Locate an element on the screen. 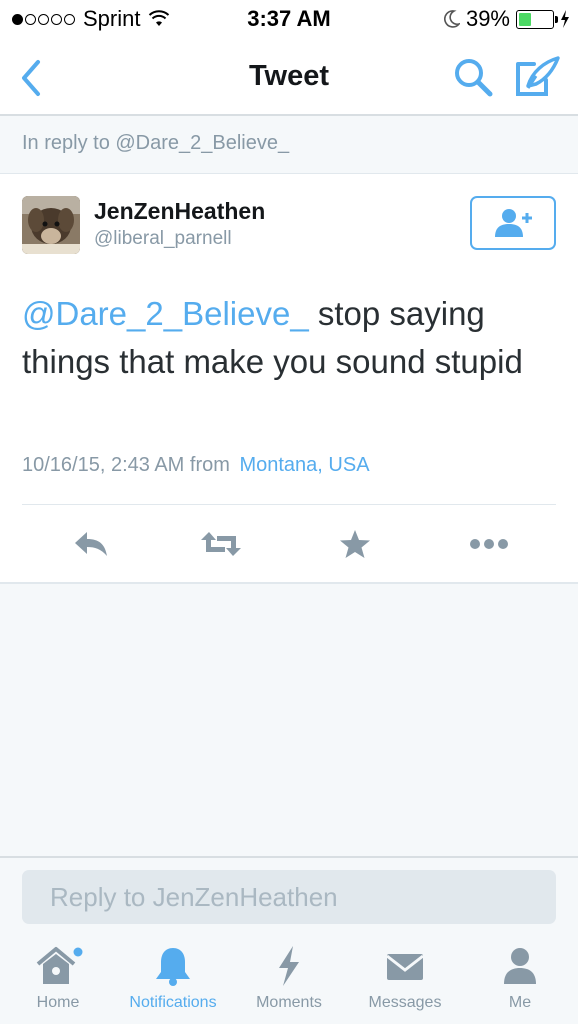  tab-notifications: Notifications is located at coordinates (173, 978).